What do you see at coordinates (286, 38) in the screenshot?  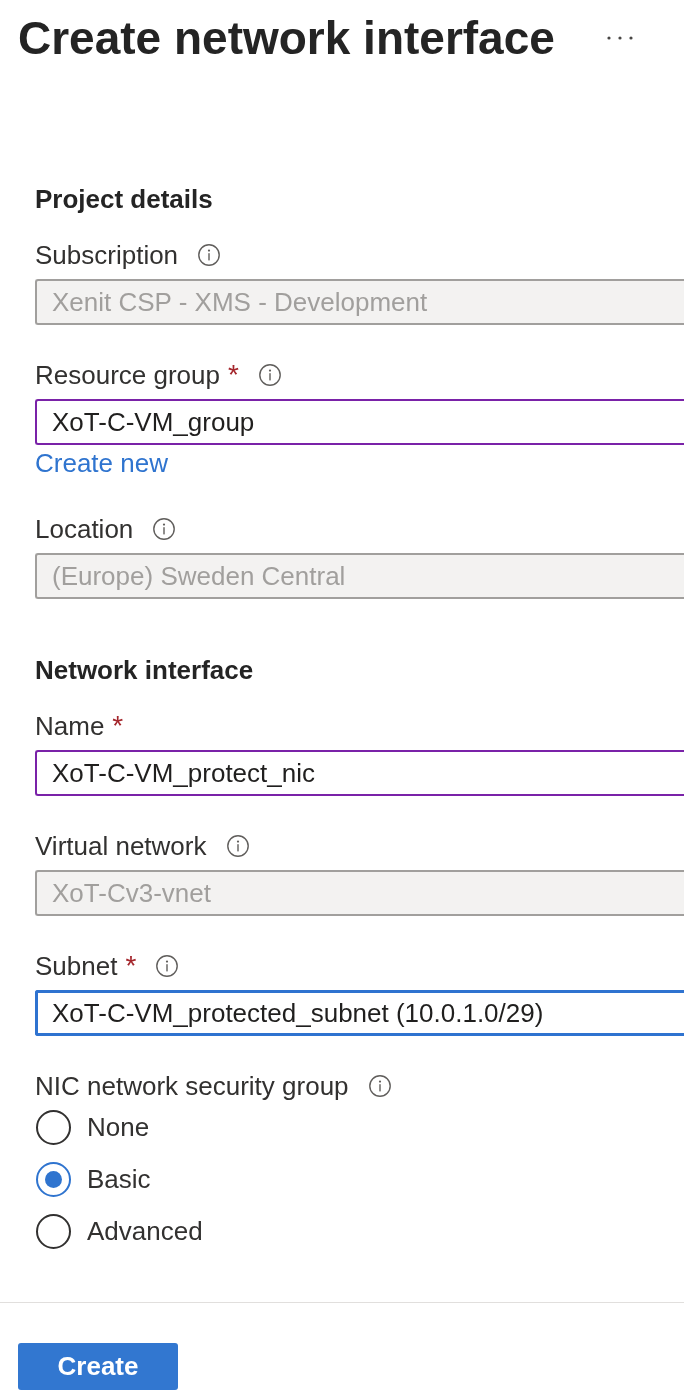 I see `page-title: Create network interface` at bounding box center [286, 38].